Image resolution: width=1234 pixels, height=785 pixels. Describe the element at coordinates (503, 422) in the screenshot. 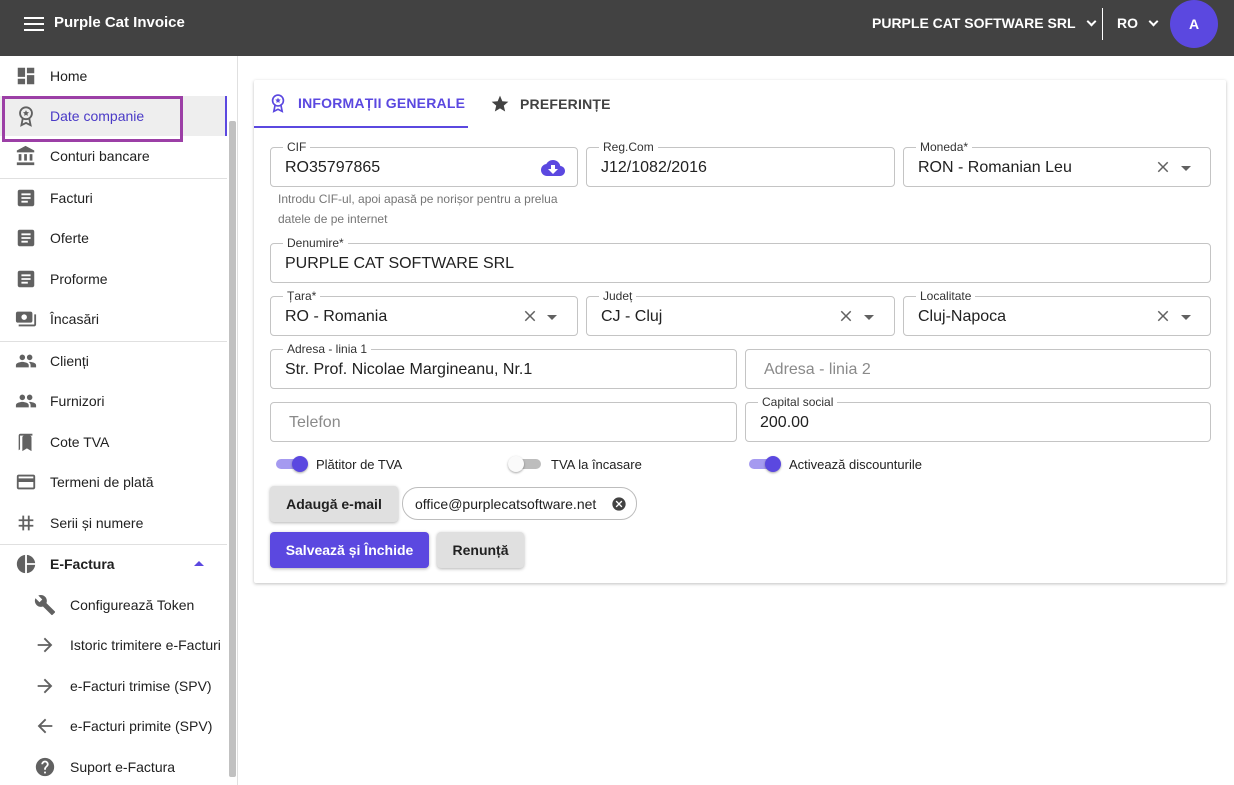

I see `phone-field: Telefon` at that location.